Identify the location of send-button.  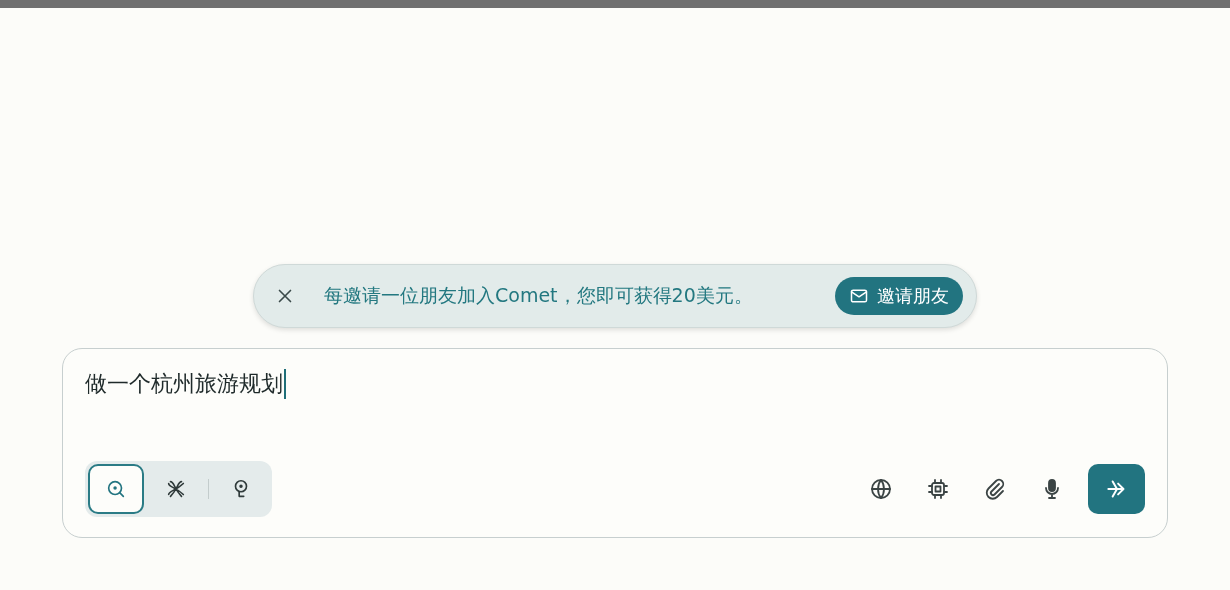
(1116, 489).